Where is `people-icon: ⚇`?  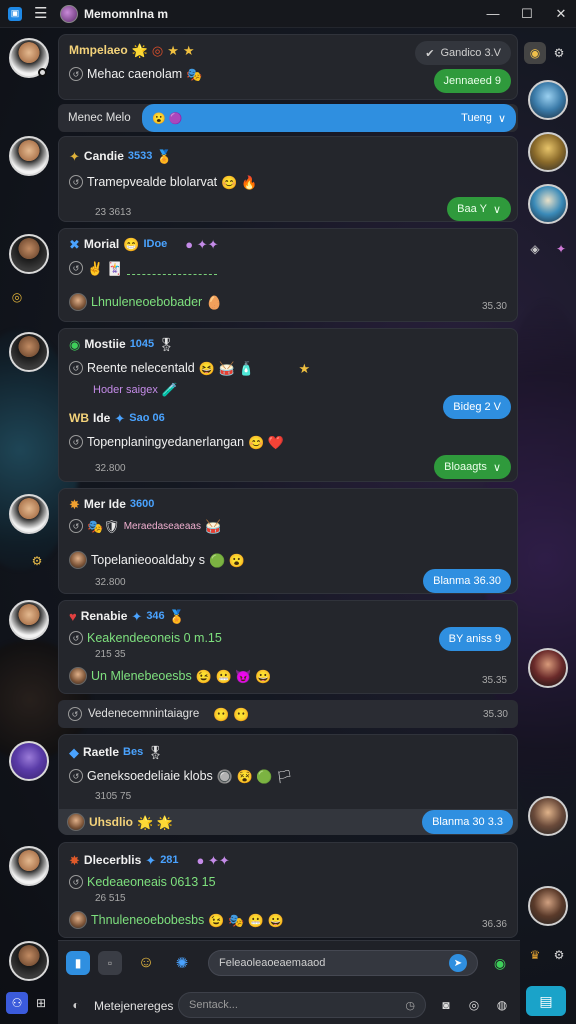
people-icon: ⚇ is located at coordinates (17, 1003).